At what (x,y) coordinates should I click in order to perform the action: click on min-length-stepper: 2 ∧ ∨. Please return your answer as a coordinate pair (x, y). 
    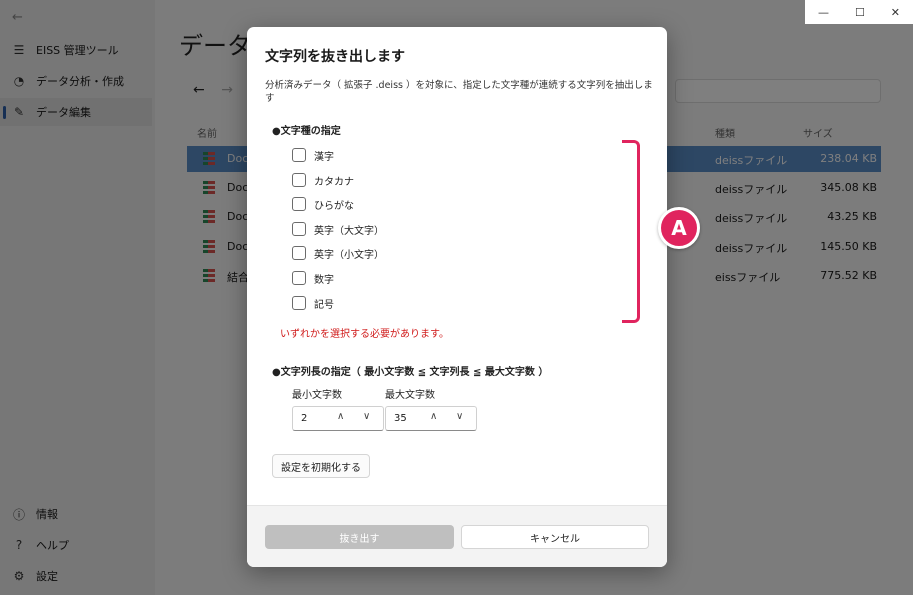
    Looking at the image, I should click on (338, 418).